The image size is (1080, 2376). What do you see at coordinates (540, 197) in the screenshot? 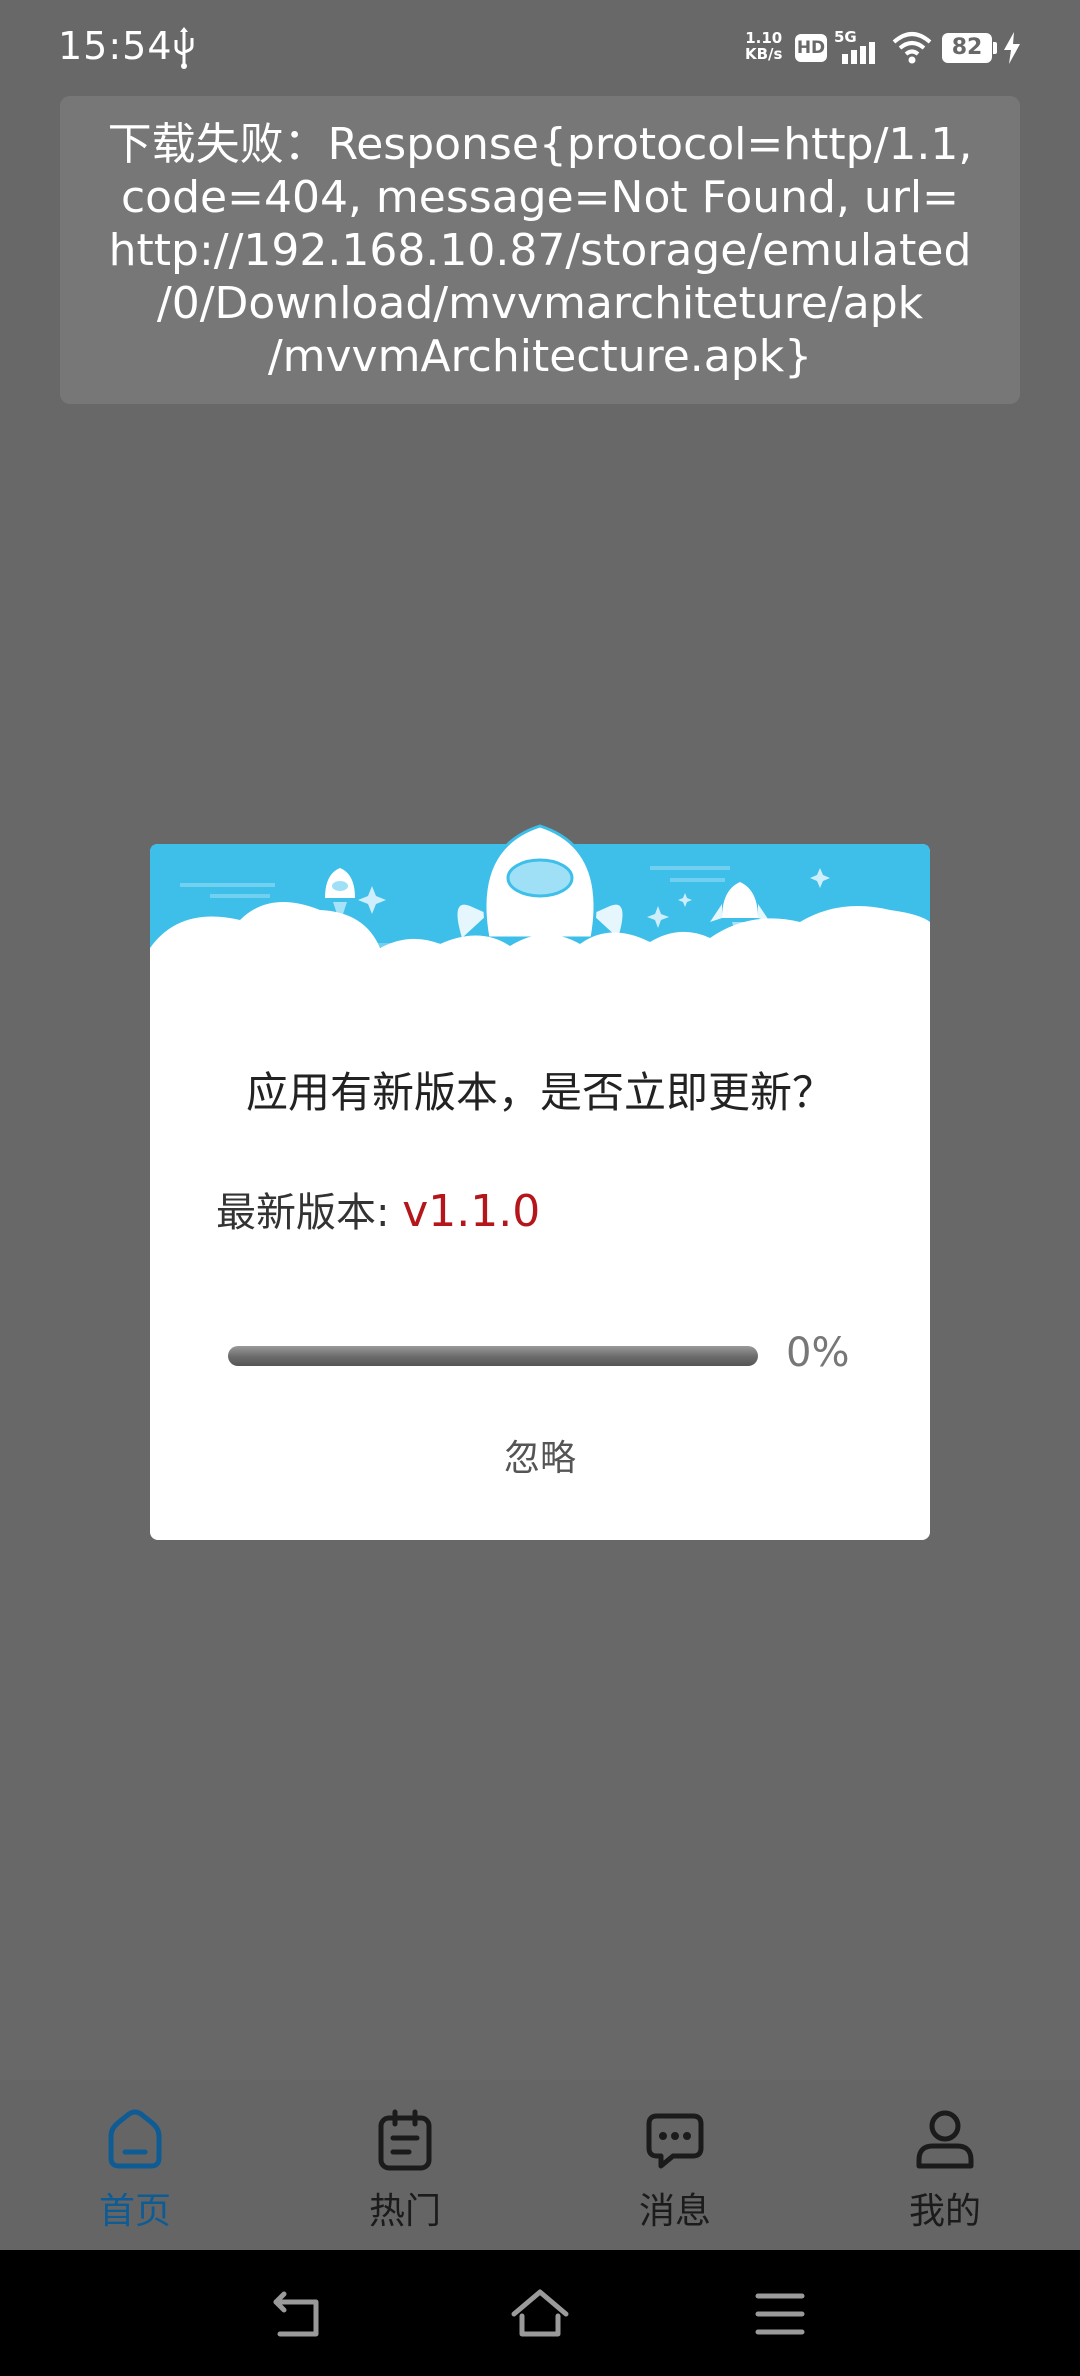
I see `toast-line: code=404, message=Not Found, url=` at bounding box center [540, 197].